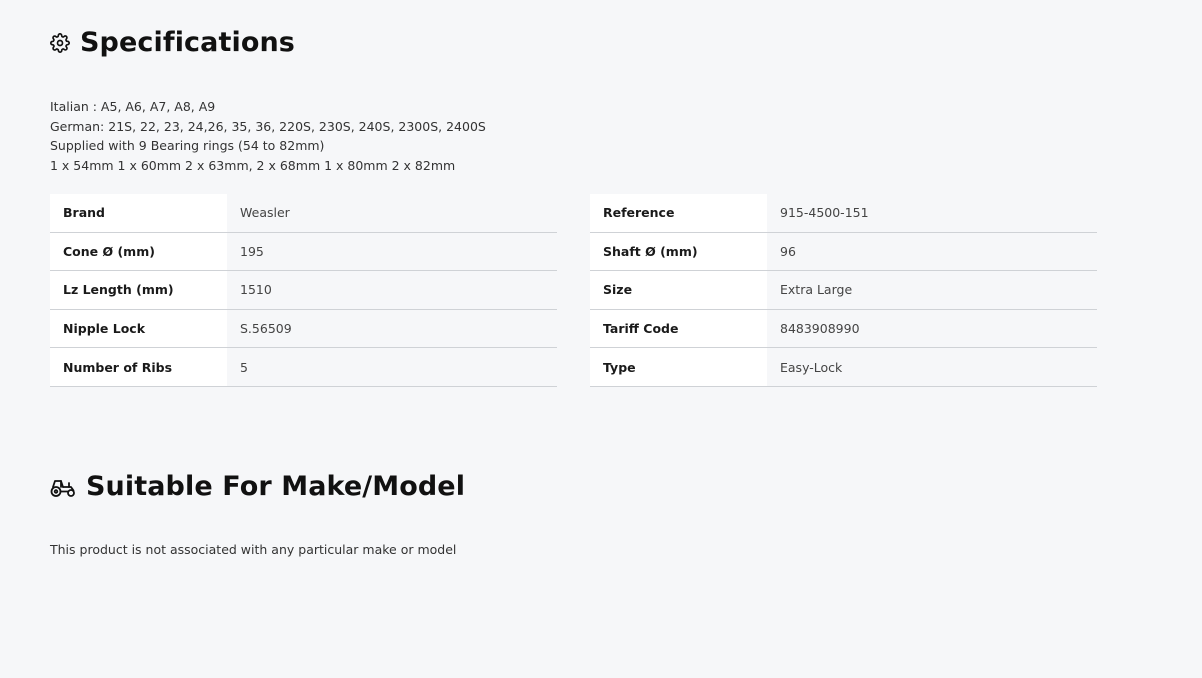  I want to click on table-row: Lz Length (mm) 1510, so click(303, 290).